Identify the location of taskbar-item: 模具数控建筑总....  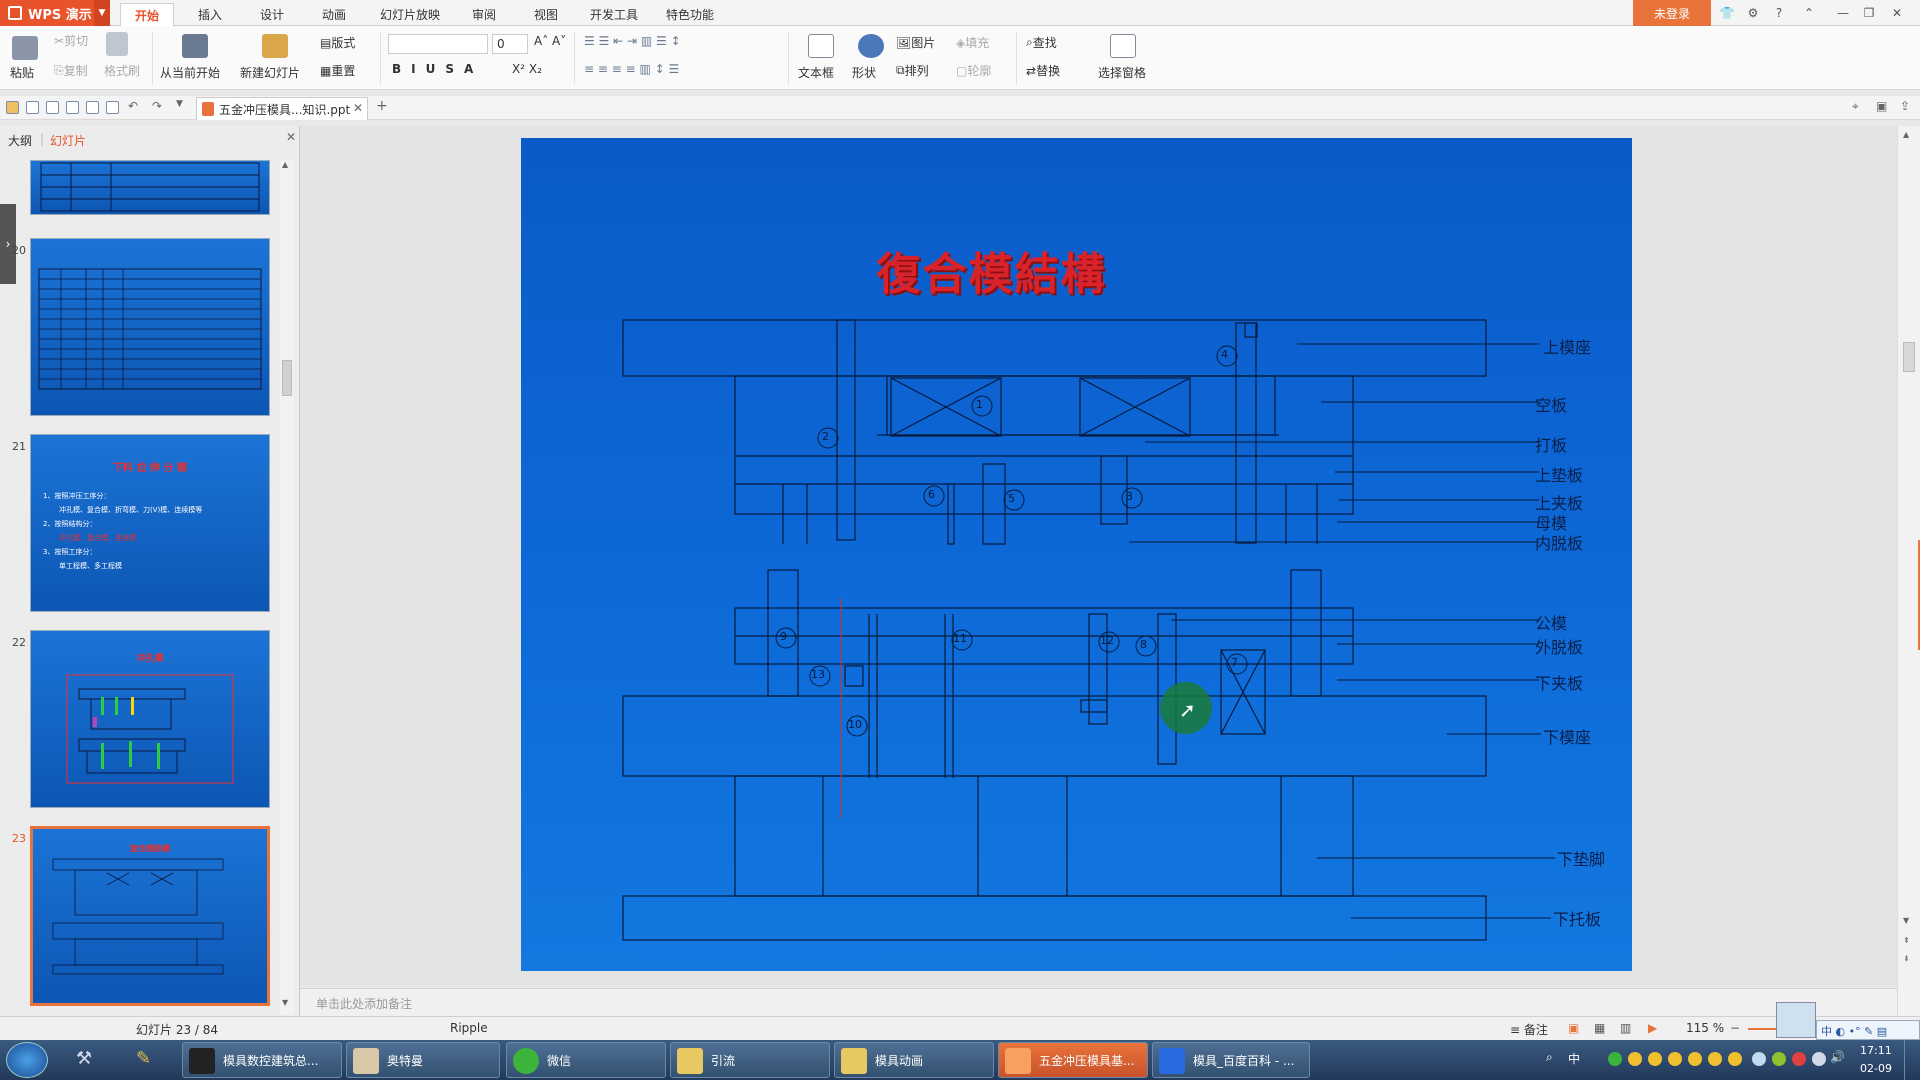
(262, 1060).